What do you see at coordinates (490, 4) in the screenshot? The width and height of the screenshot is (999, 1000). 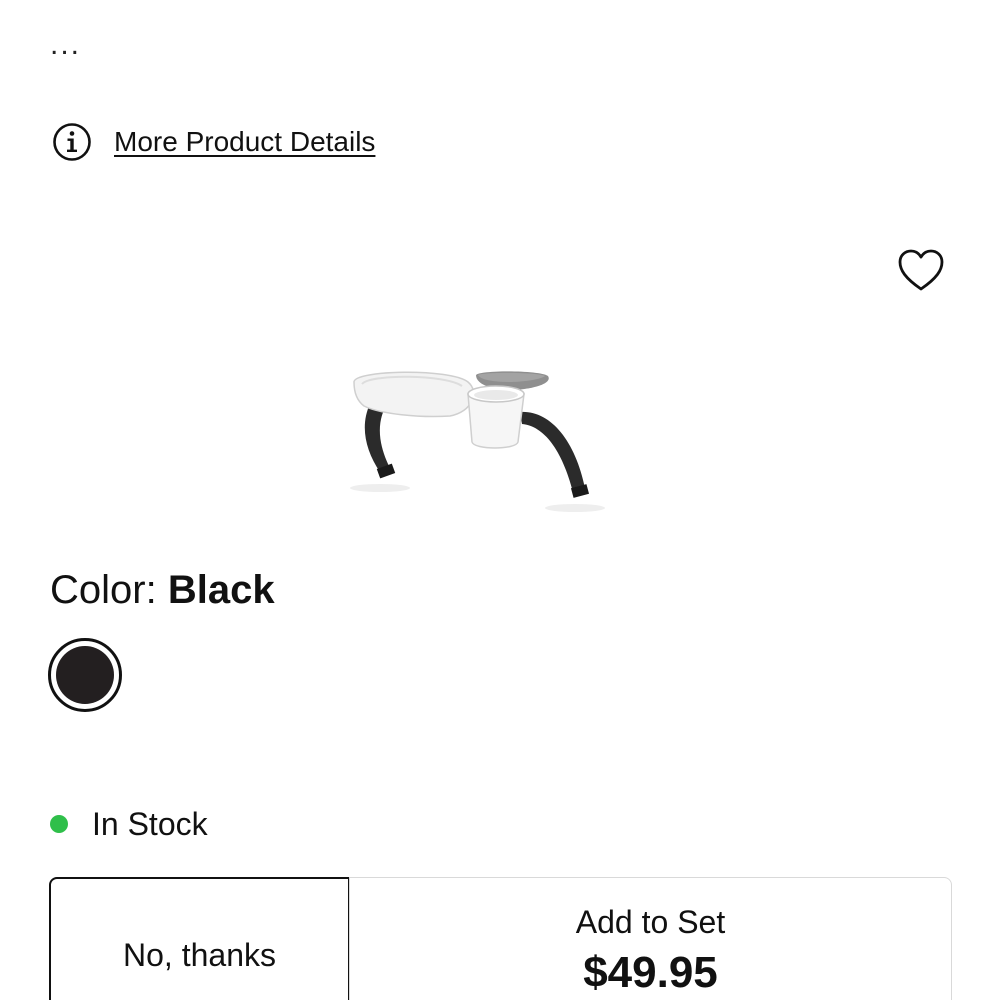 I see `product-description-cutoff` at bounding box center [490, 4].